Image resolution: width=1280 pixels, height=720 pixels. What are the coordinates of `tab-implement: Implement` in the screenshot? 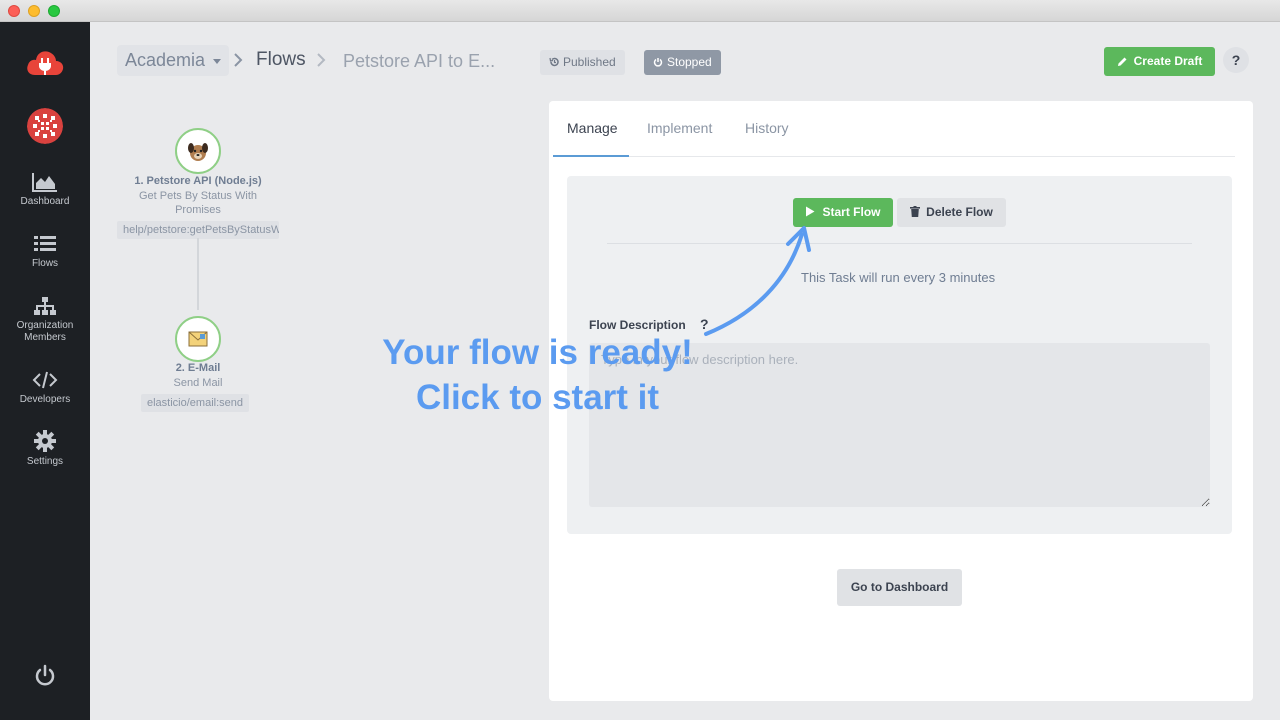 It's located at (679, 128).